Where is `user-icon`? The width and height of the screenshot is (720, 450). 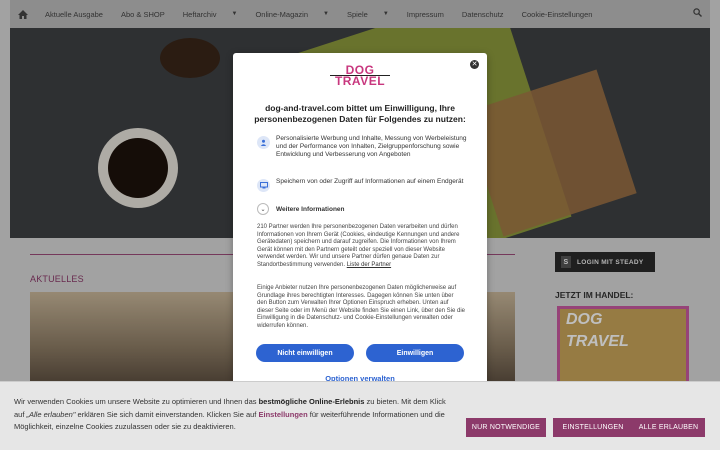
user-icon is located at coordinates (263, 142).